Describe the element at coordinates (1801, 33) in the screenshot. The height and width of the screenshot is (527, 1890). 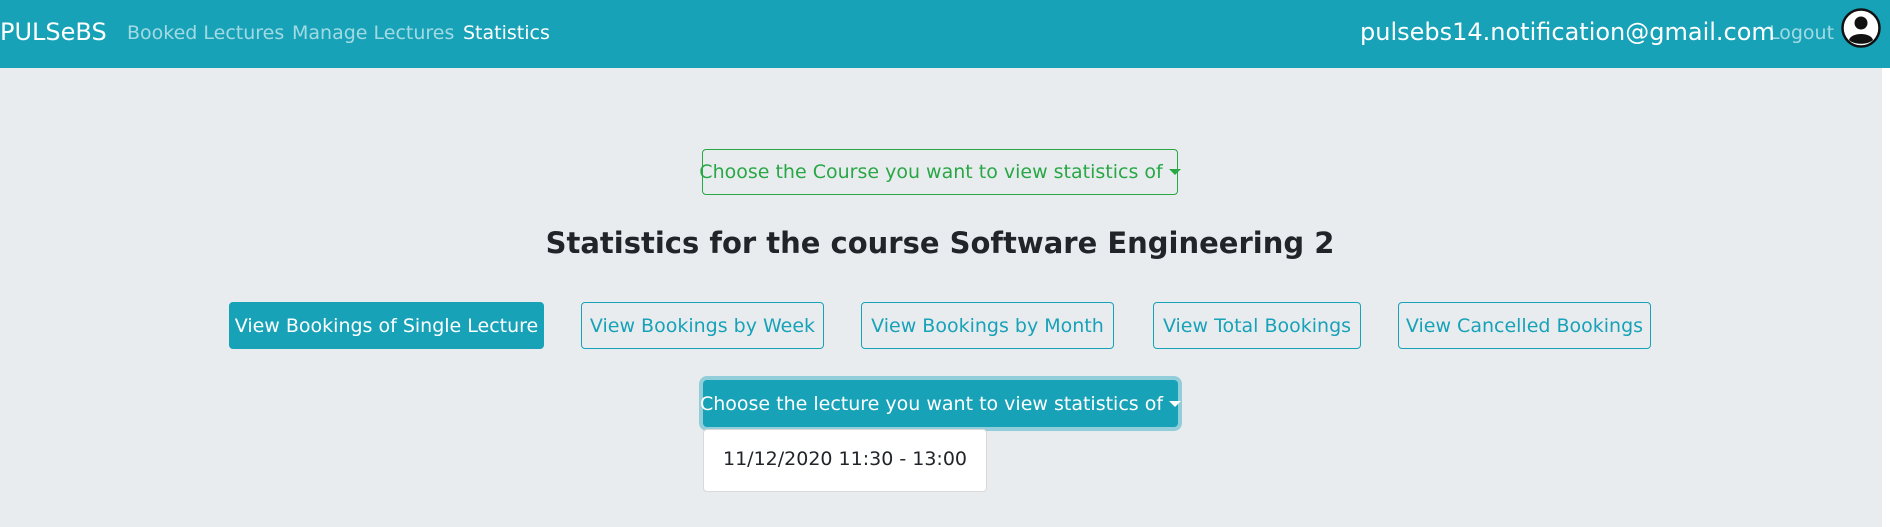
I see `logout-link: Logout` at that location.